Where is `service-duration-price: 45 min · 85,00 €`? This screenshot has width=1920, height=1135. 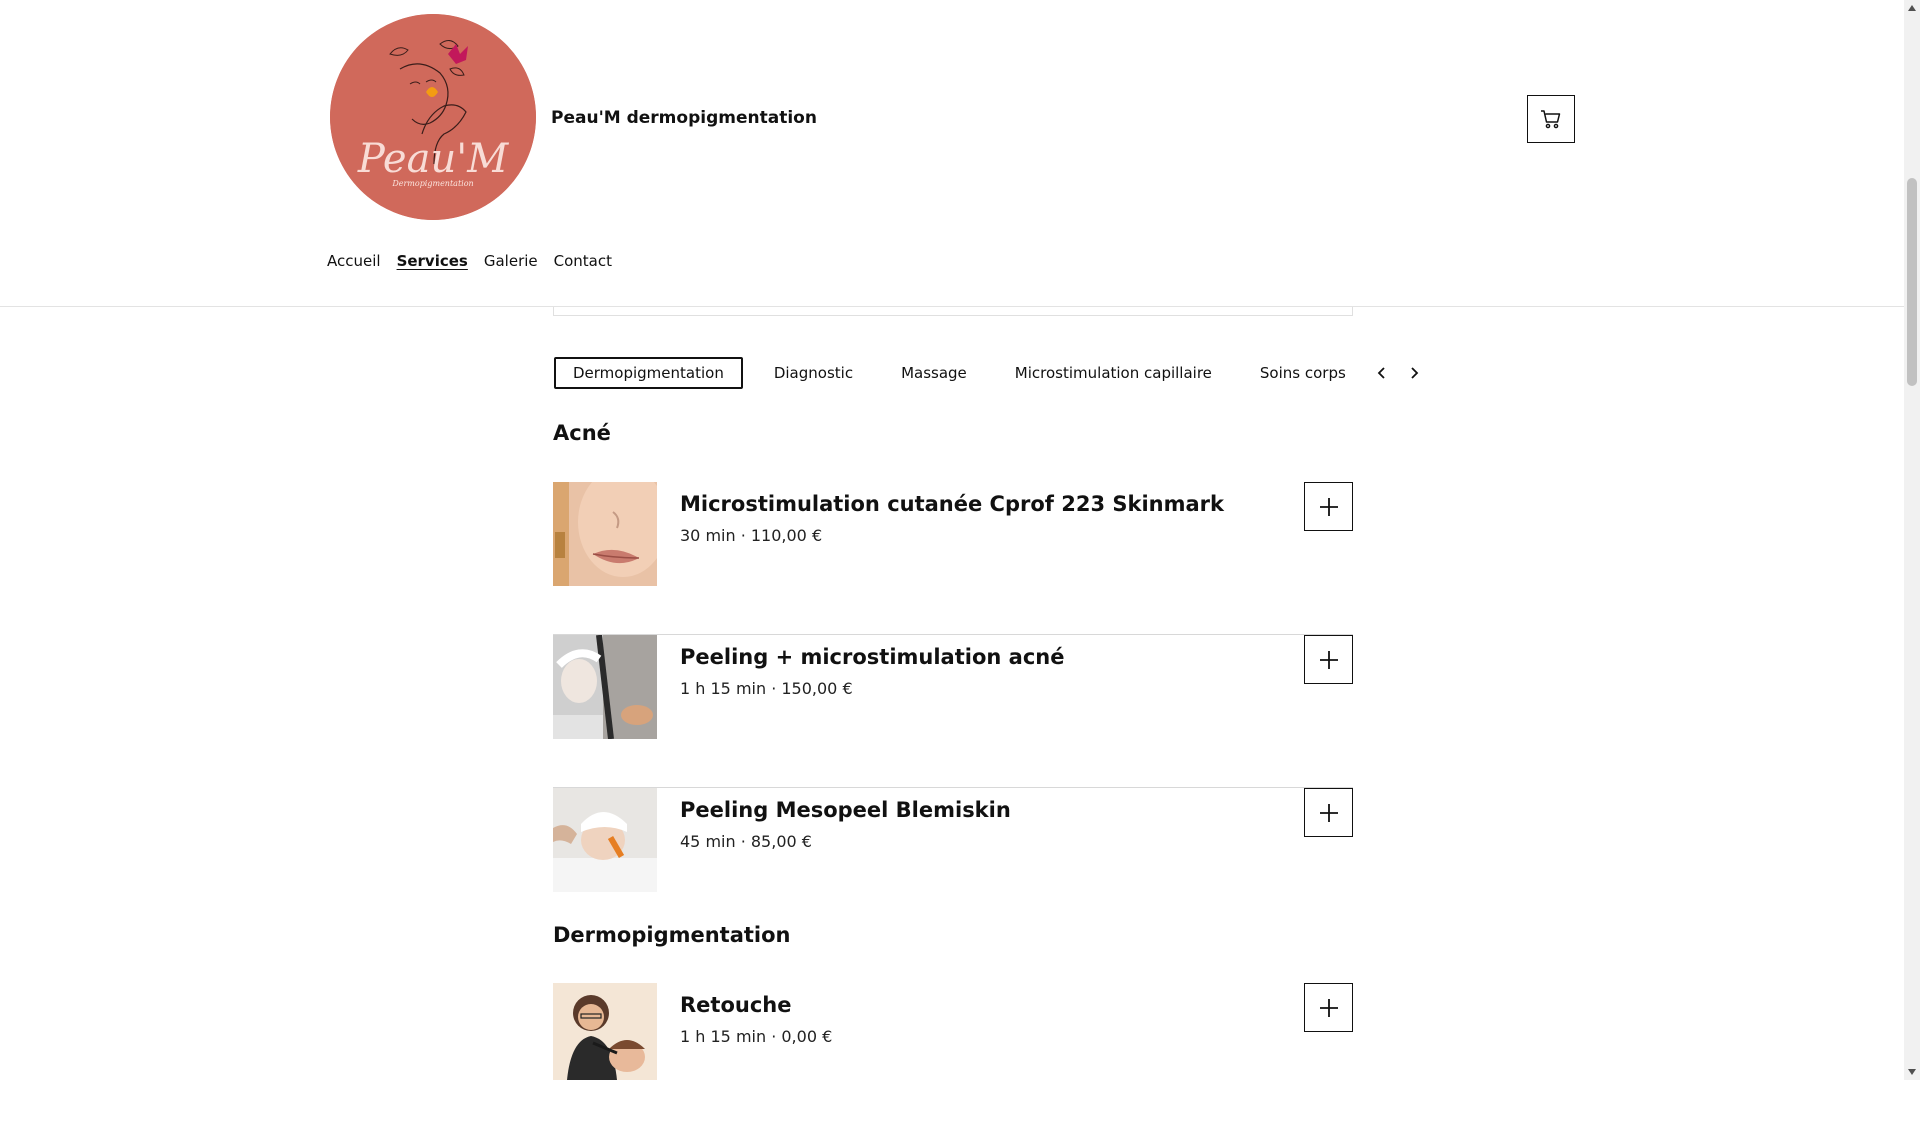 service-duration-price: 45 min · 85,00 € is located at coordinates (746, 841).